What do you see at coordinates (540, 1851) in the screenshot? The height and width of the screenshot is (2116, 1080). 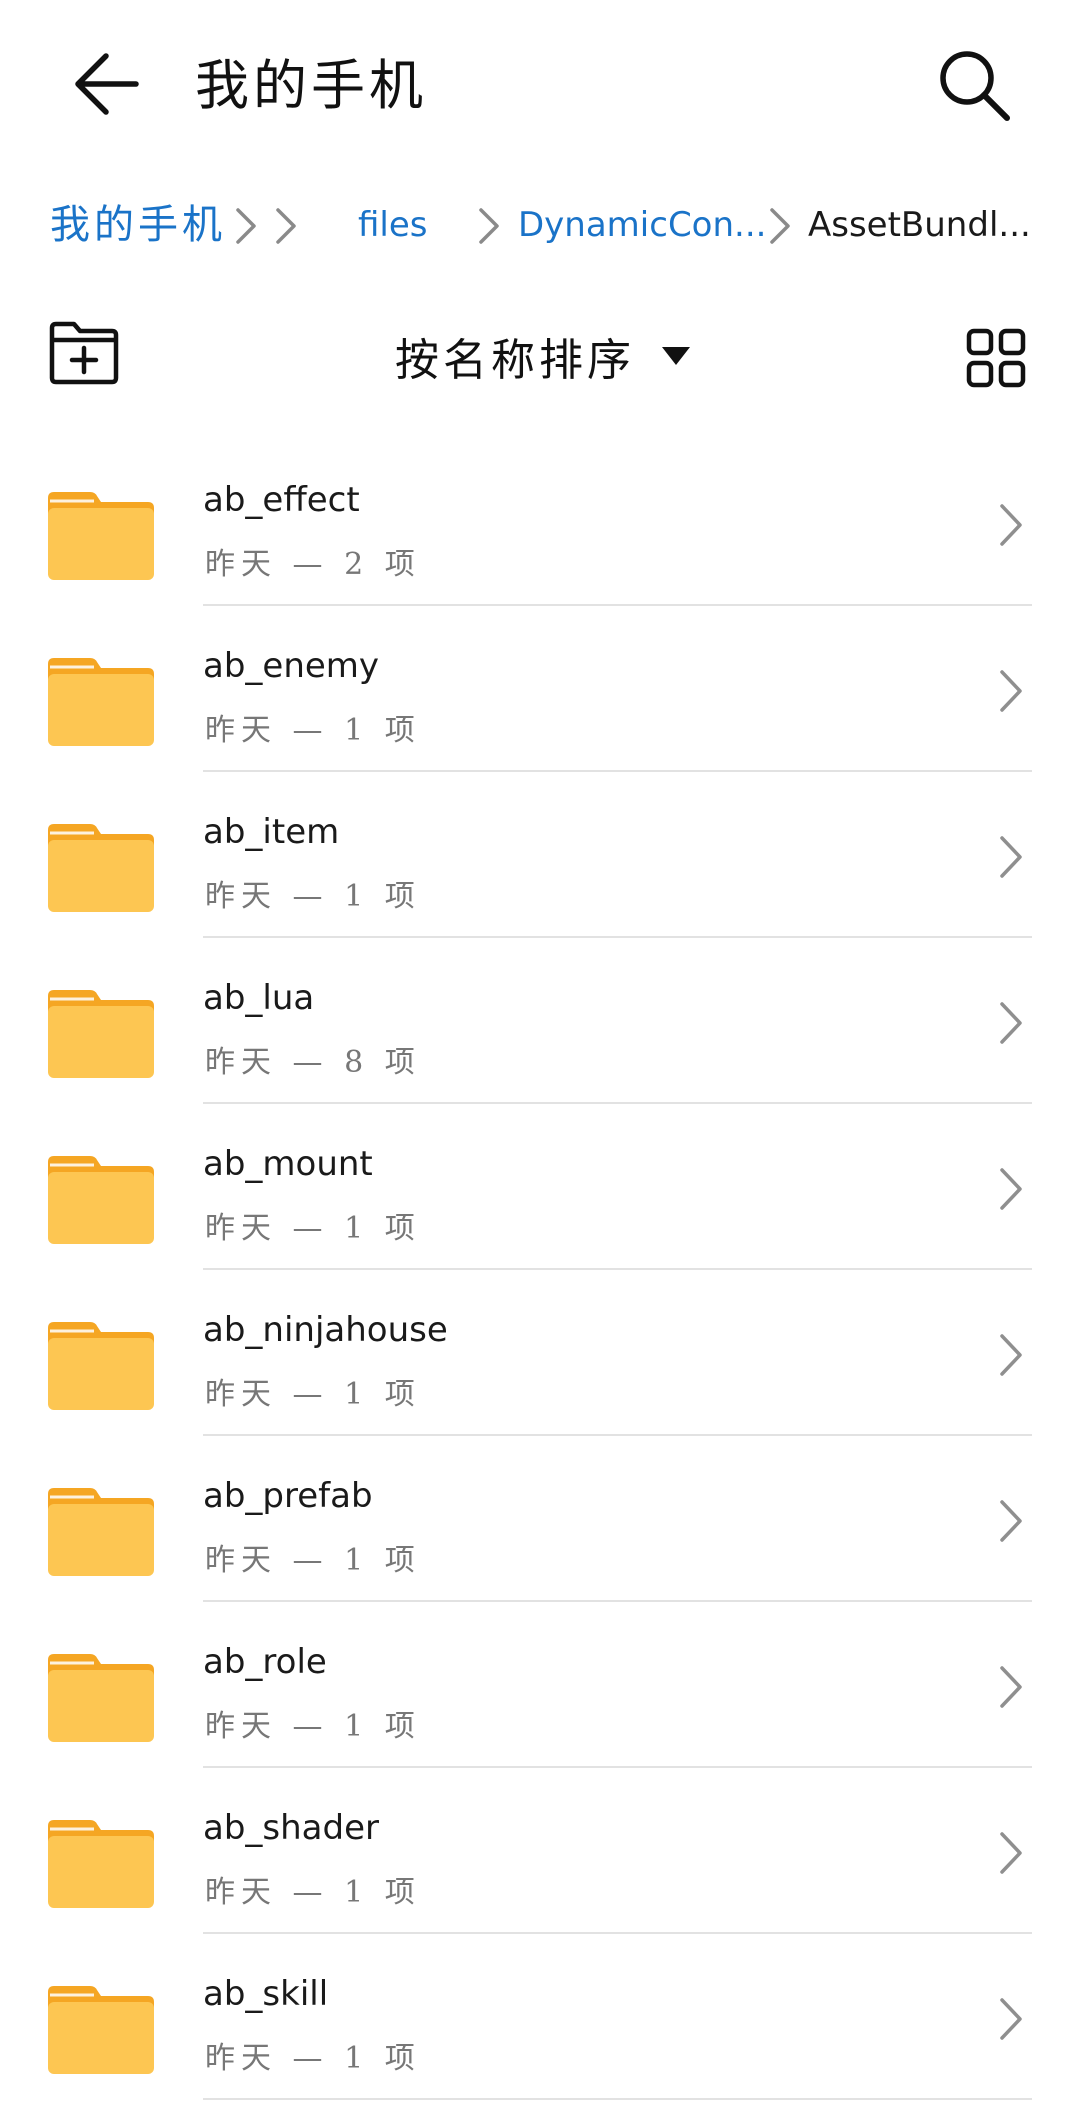 I see `folder-row: ab_shader 昨天 — 1 项` at bounding box center [540, 1851].